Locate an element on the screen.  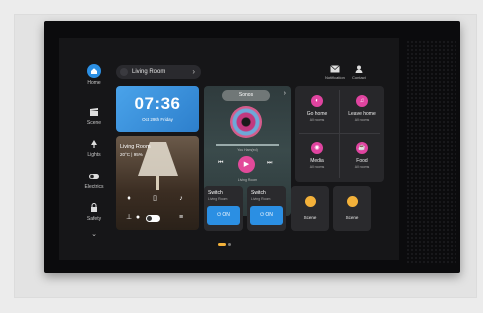
scene-go-home: ◐ Go home All rooms is located at coordinates (317, 108).